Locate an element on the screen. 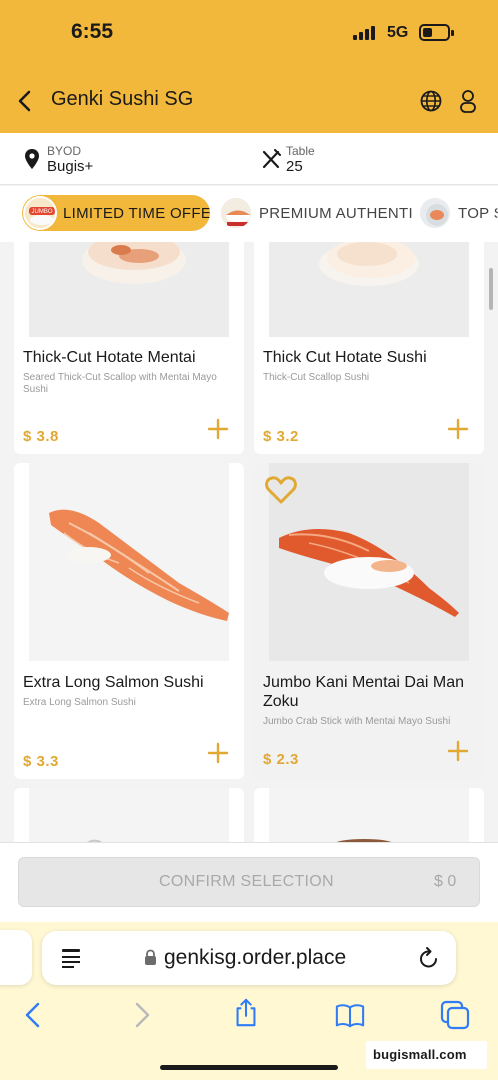 The image size is (498, 1080). forward-icon is located at coordinates (142, 1015).